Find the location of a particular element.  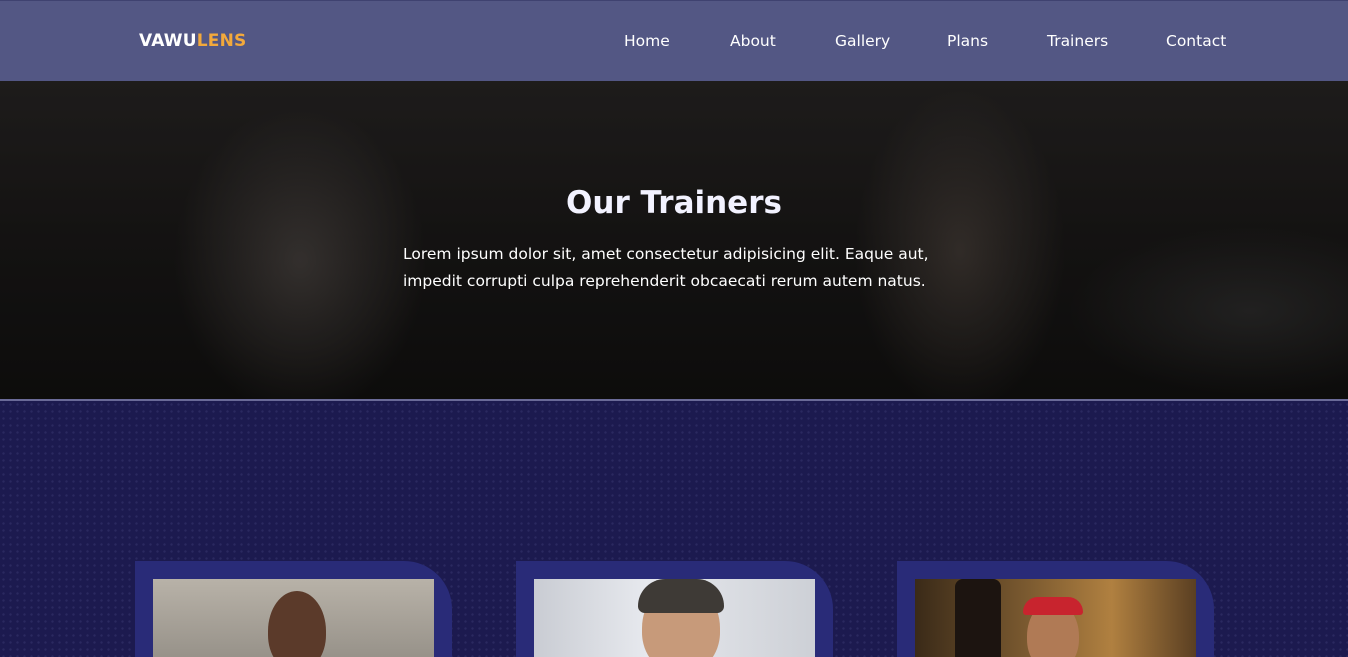

trainer-hair is located at coordinates (681, 596).